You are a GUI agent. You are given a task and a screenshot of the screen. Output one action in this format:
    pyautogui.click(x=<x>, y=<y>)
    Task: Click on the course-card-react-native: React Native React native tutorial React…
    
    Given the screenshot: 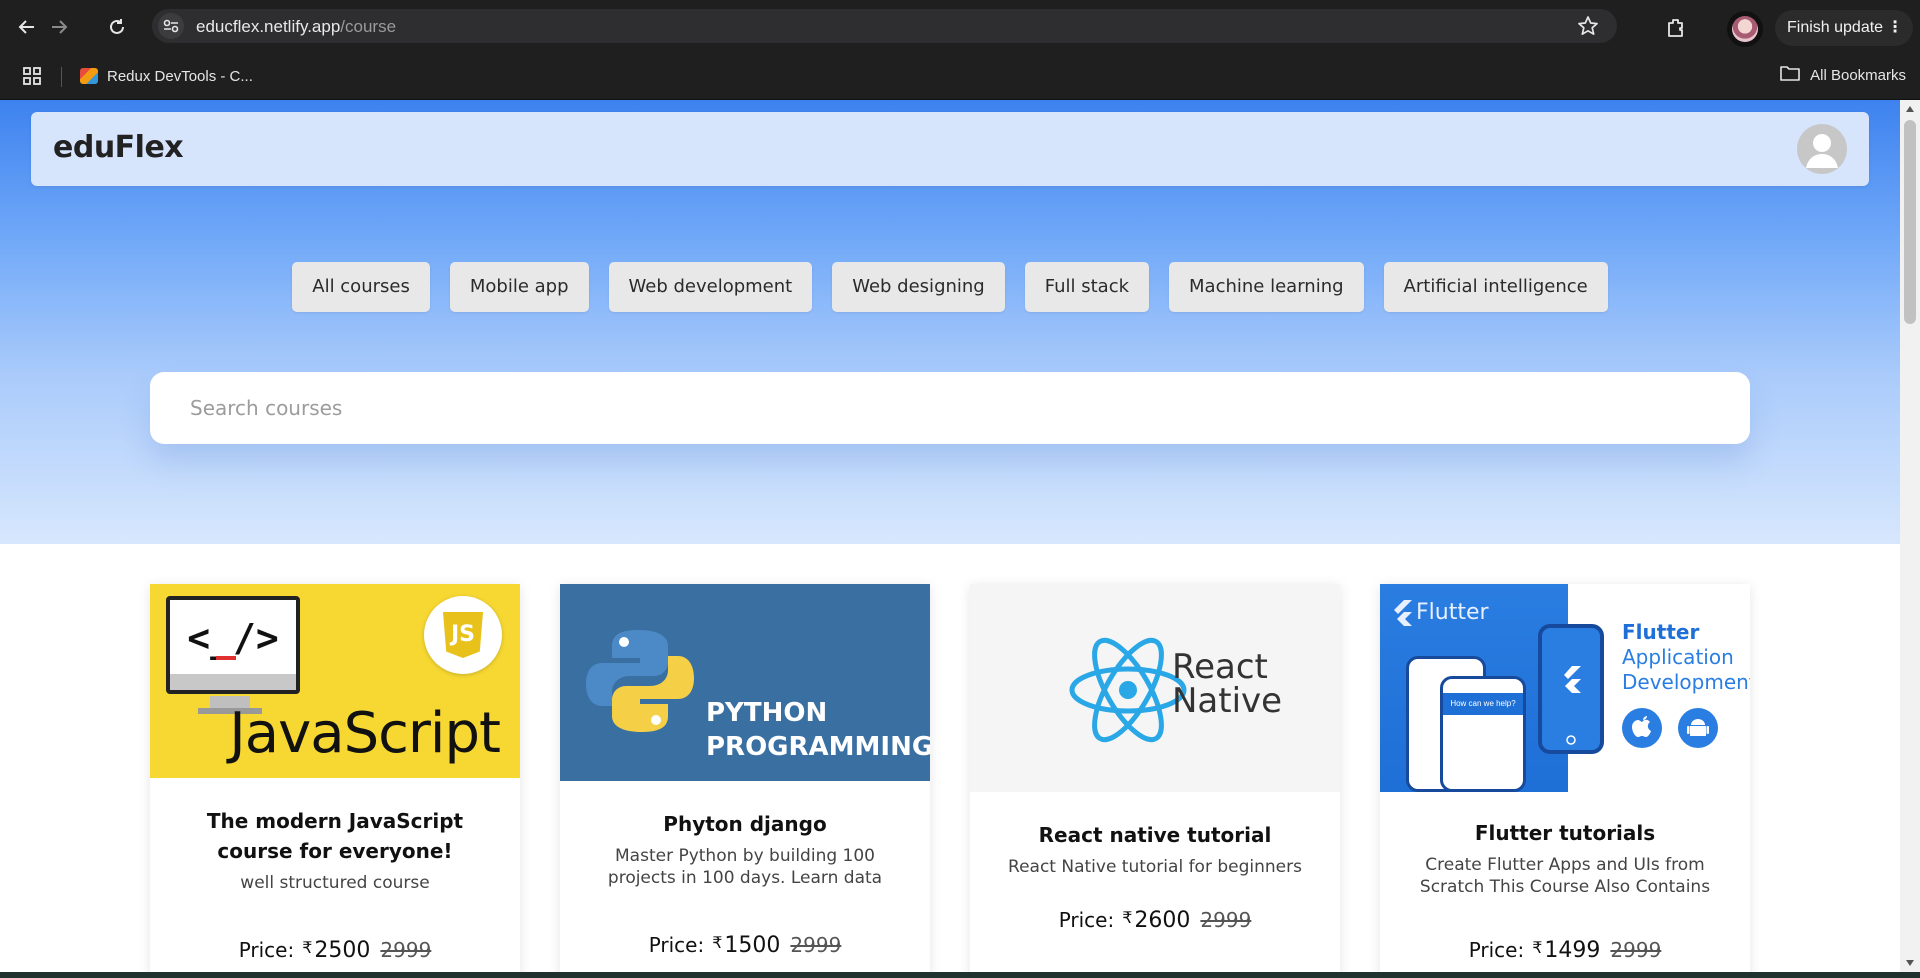 What is the action you would take?
    pyautogui.click(x=1155, y=778)
    